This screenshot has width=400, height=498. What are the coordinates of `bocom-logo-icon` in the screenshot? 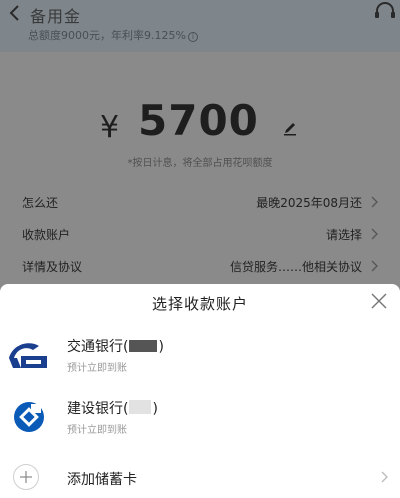 It's located at (28, 355).